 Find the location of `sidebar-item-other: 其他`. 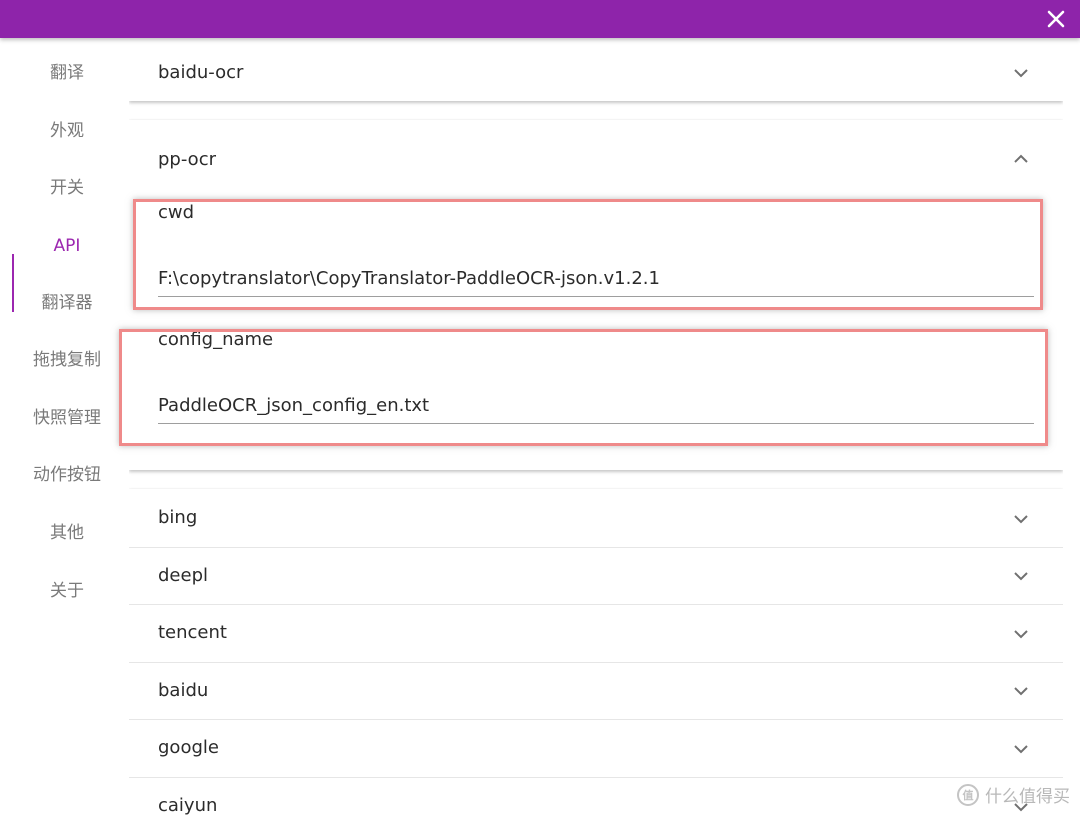

sidebar-item-other: 其他 is located at coordinates (67, 533).